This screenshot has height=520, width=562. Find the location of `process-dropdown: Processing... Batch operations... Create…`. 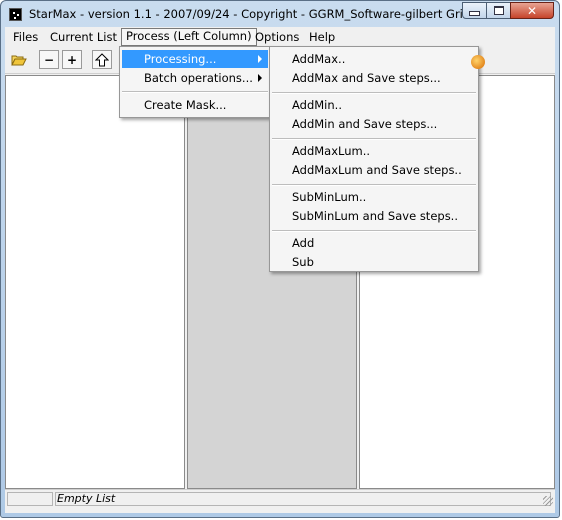

process-dropdown: Processing... Batch operations... Create… is located at coordinates (195, 82).